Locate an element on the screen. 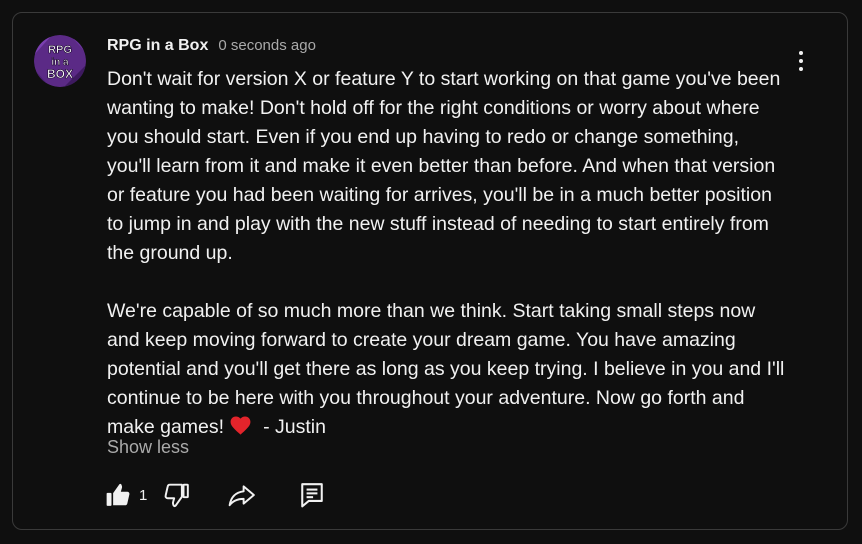 The height and width of the screenshot is (544, 862). more-vertical-icon is located at coordinates (801, 61).